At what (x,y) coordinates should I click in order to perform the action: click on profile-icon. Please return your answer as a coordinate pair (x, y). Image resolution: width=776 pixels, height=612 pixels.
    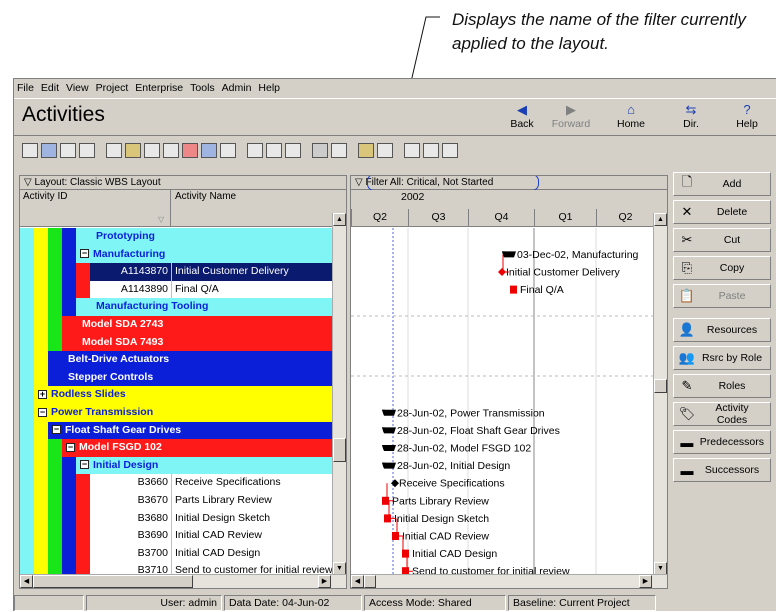
    Looking at the image, I should click on (171, 150).